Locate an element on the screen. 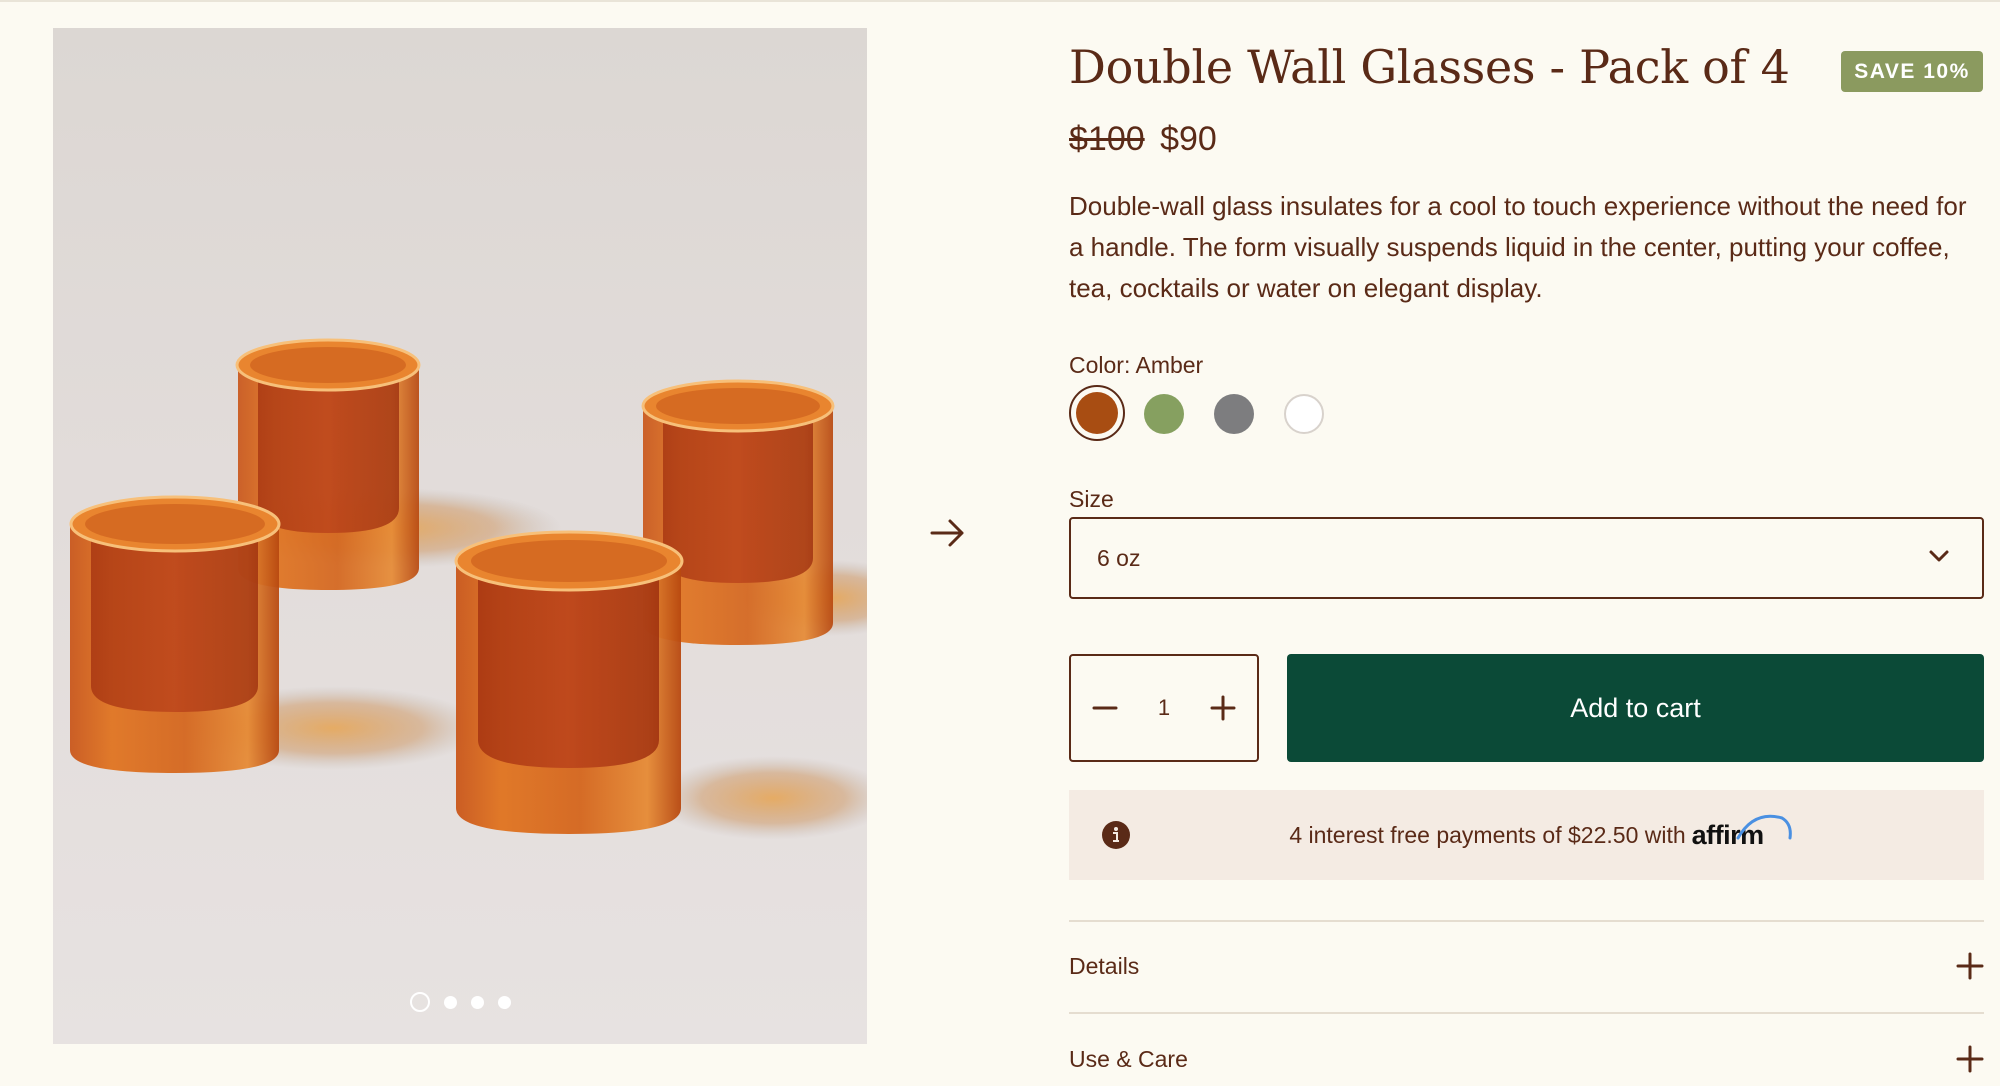 The width and height of the screenshot is (2000, 1086). chevron-down-icon is located at coordinates (1939, 556).